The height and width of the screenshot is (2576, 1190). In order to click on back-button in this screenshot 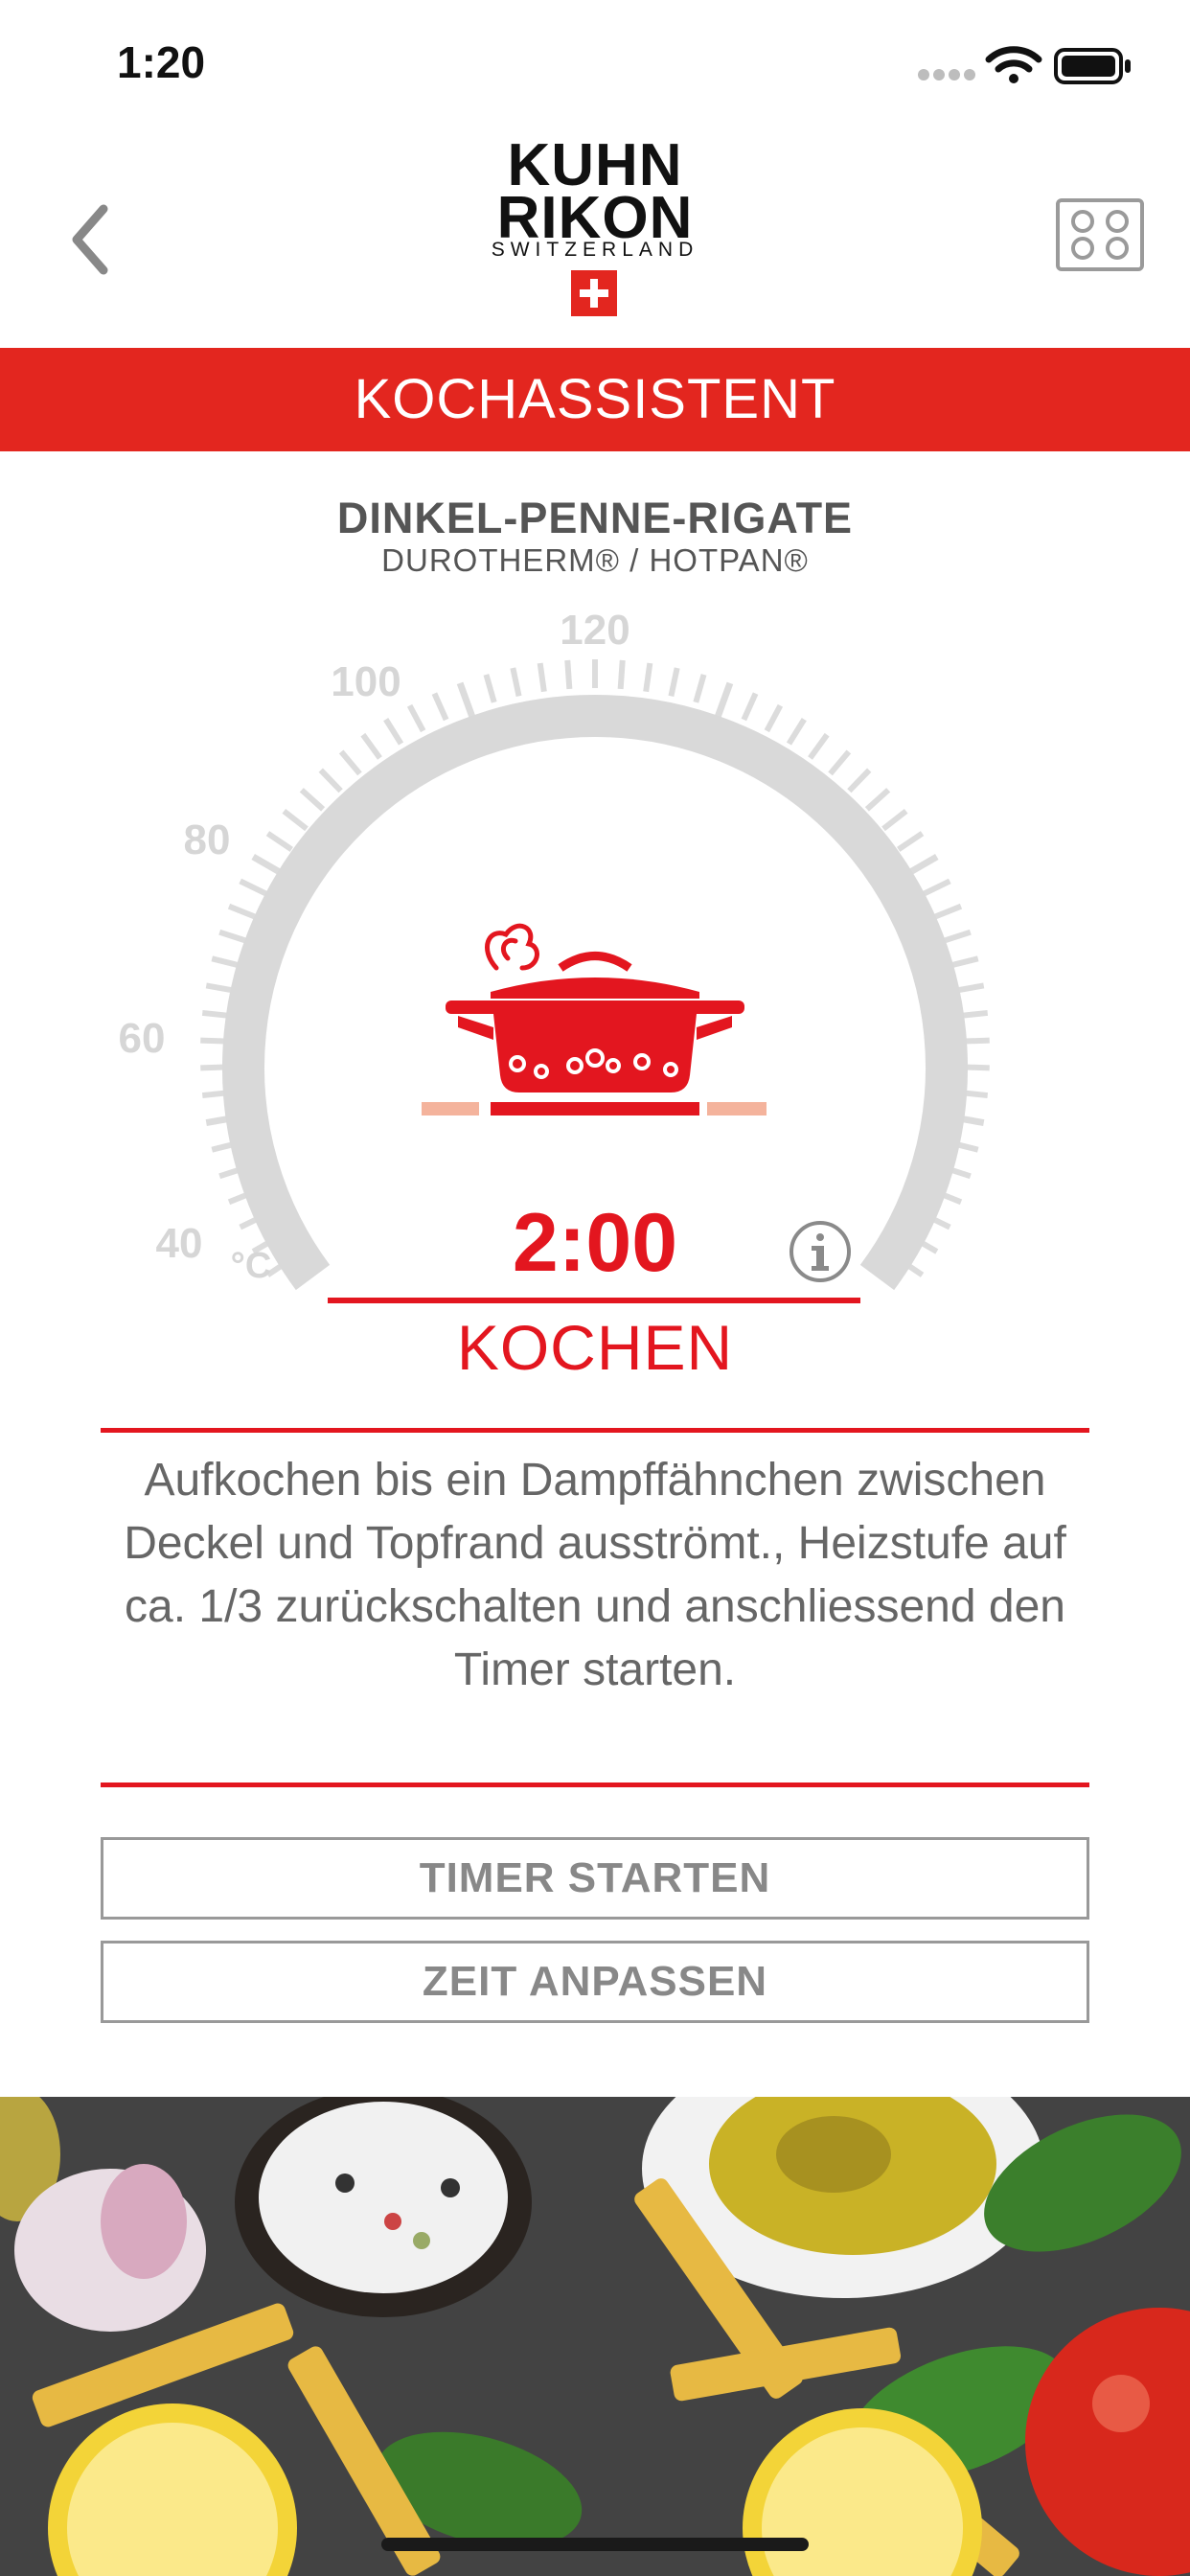, I will do `click(91, 240)`.